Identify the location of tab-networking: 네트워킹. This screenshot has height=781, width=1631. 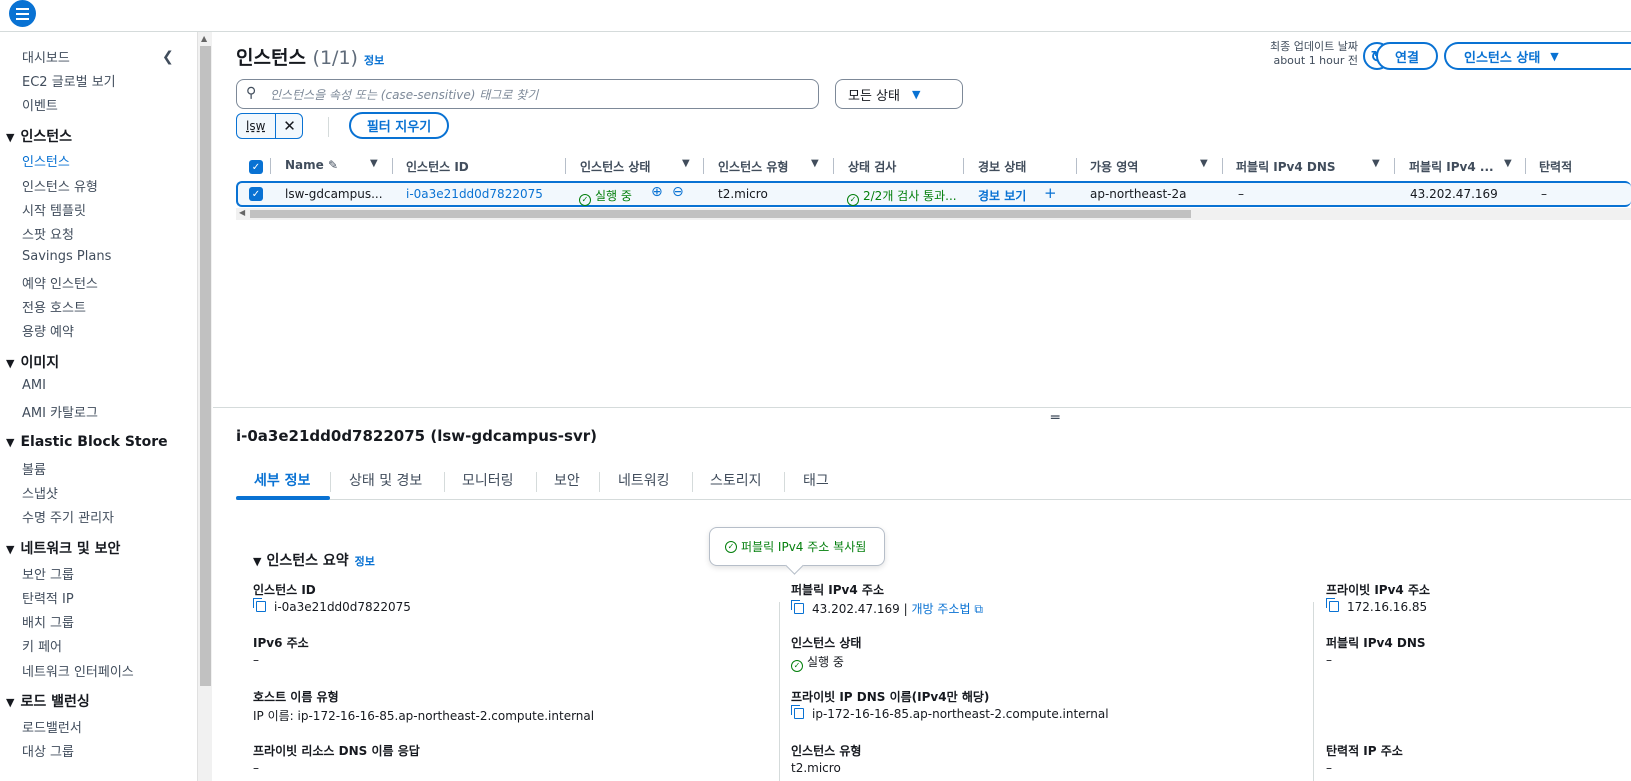
(644, 480).